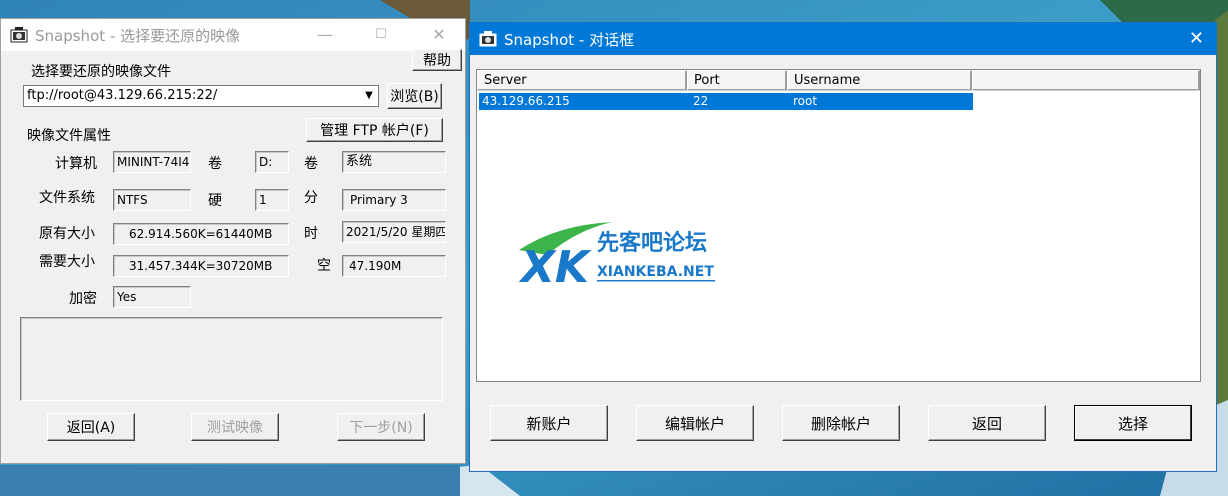  What do you see at coordinates (414, 96) in the screenshot?
I see `browse-button: 浏览(B)` at bounding box center [414, 96].